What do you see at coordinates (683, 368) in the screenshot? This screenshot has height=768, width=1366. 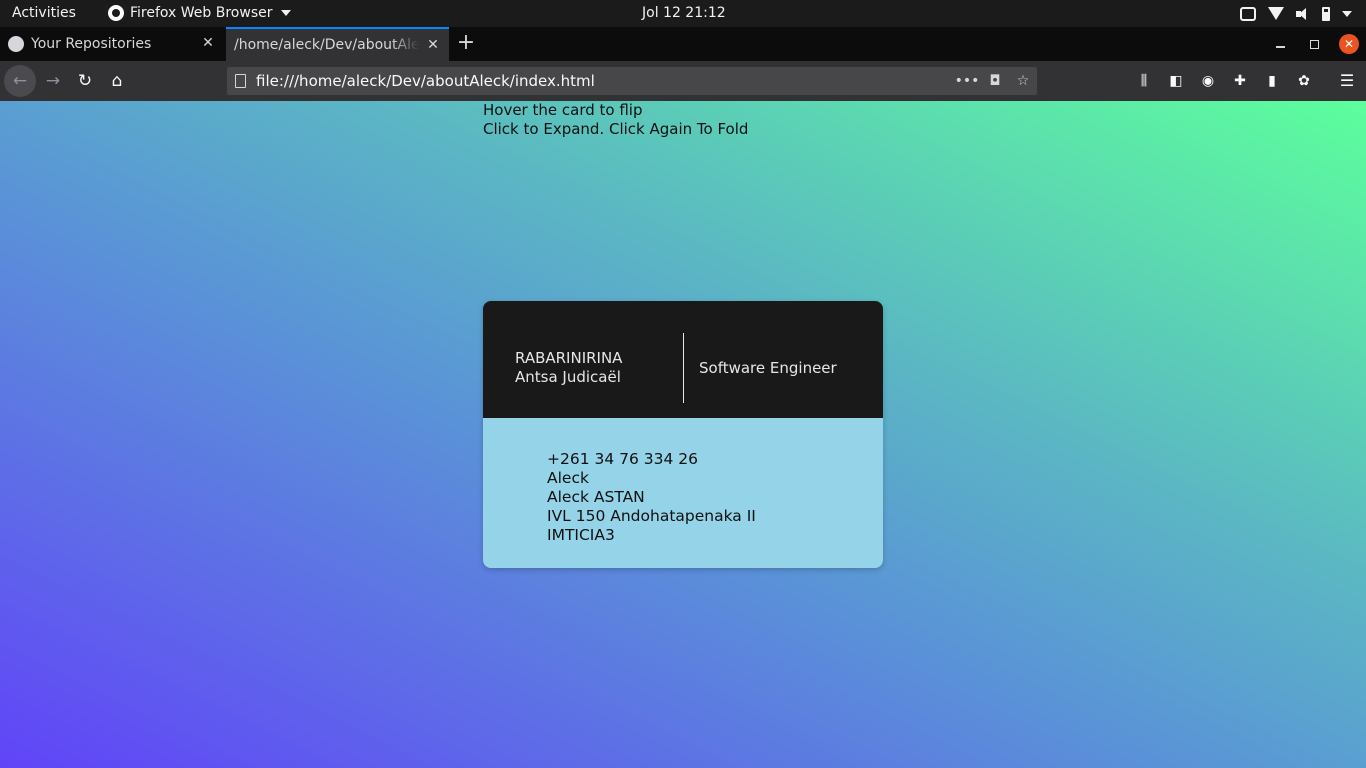 I see `card-divider` at bounding box center [683, 368].